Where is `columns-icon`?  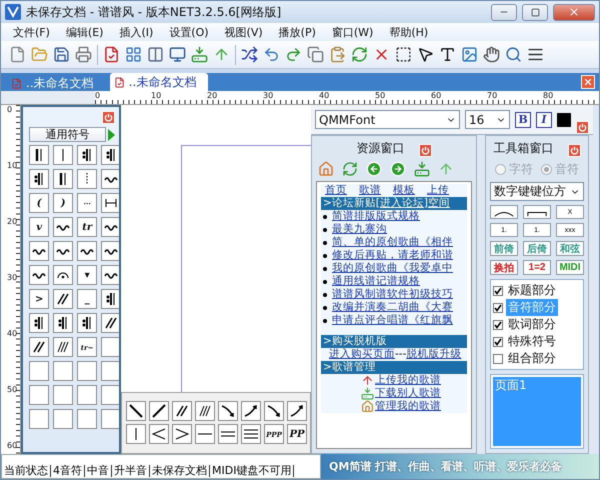 columns-icon is located at coordinates (155, 54).